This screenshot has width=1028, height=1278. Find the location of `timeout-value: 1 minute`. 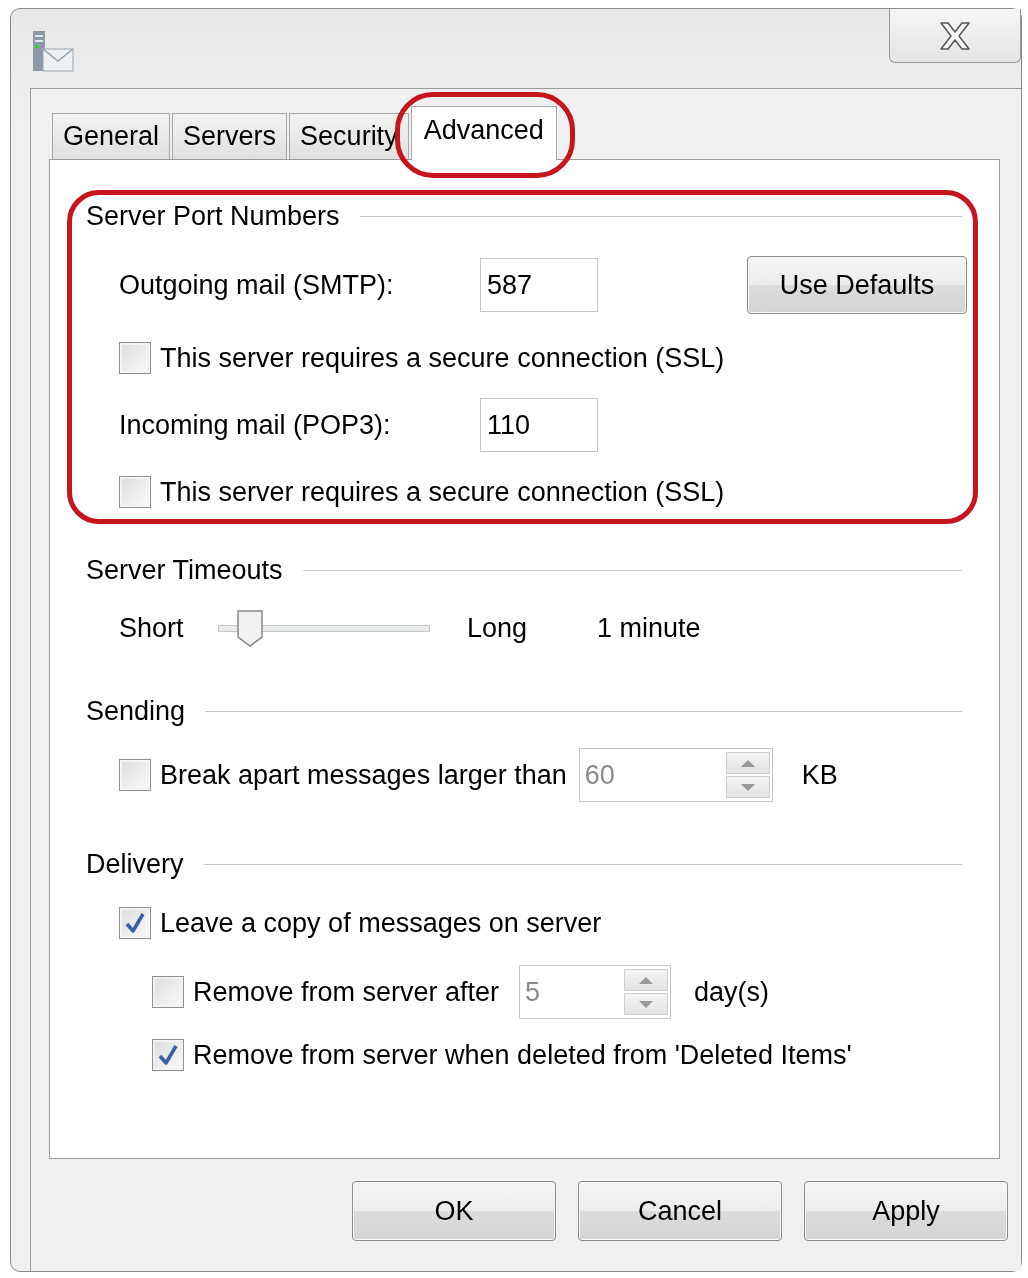

timeout-value: 1 minute is located at coordinates (649, 628).